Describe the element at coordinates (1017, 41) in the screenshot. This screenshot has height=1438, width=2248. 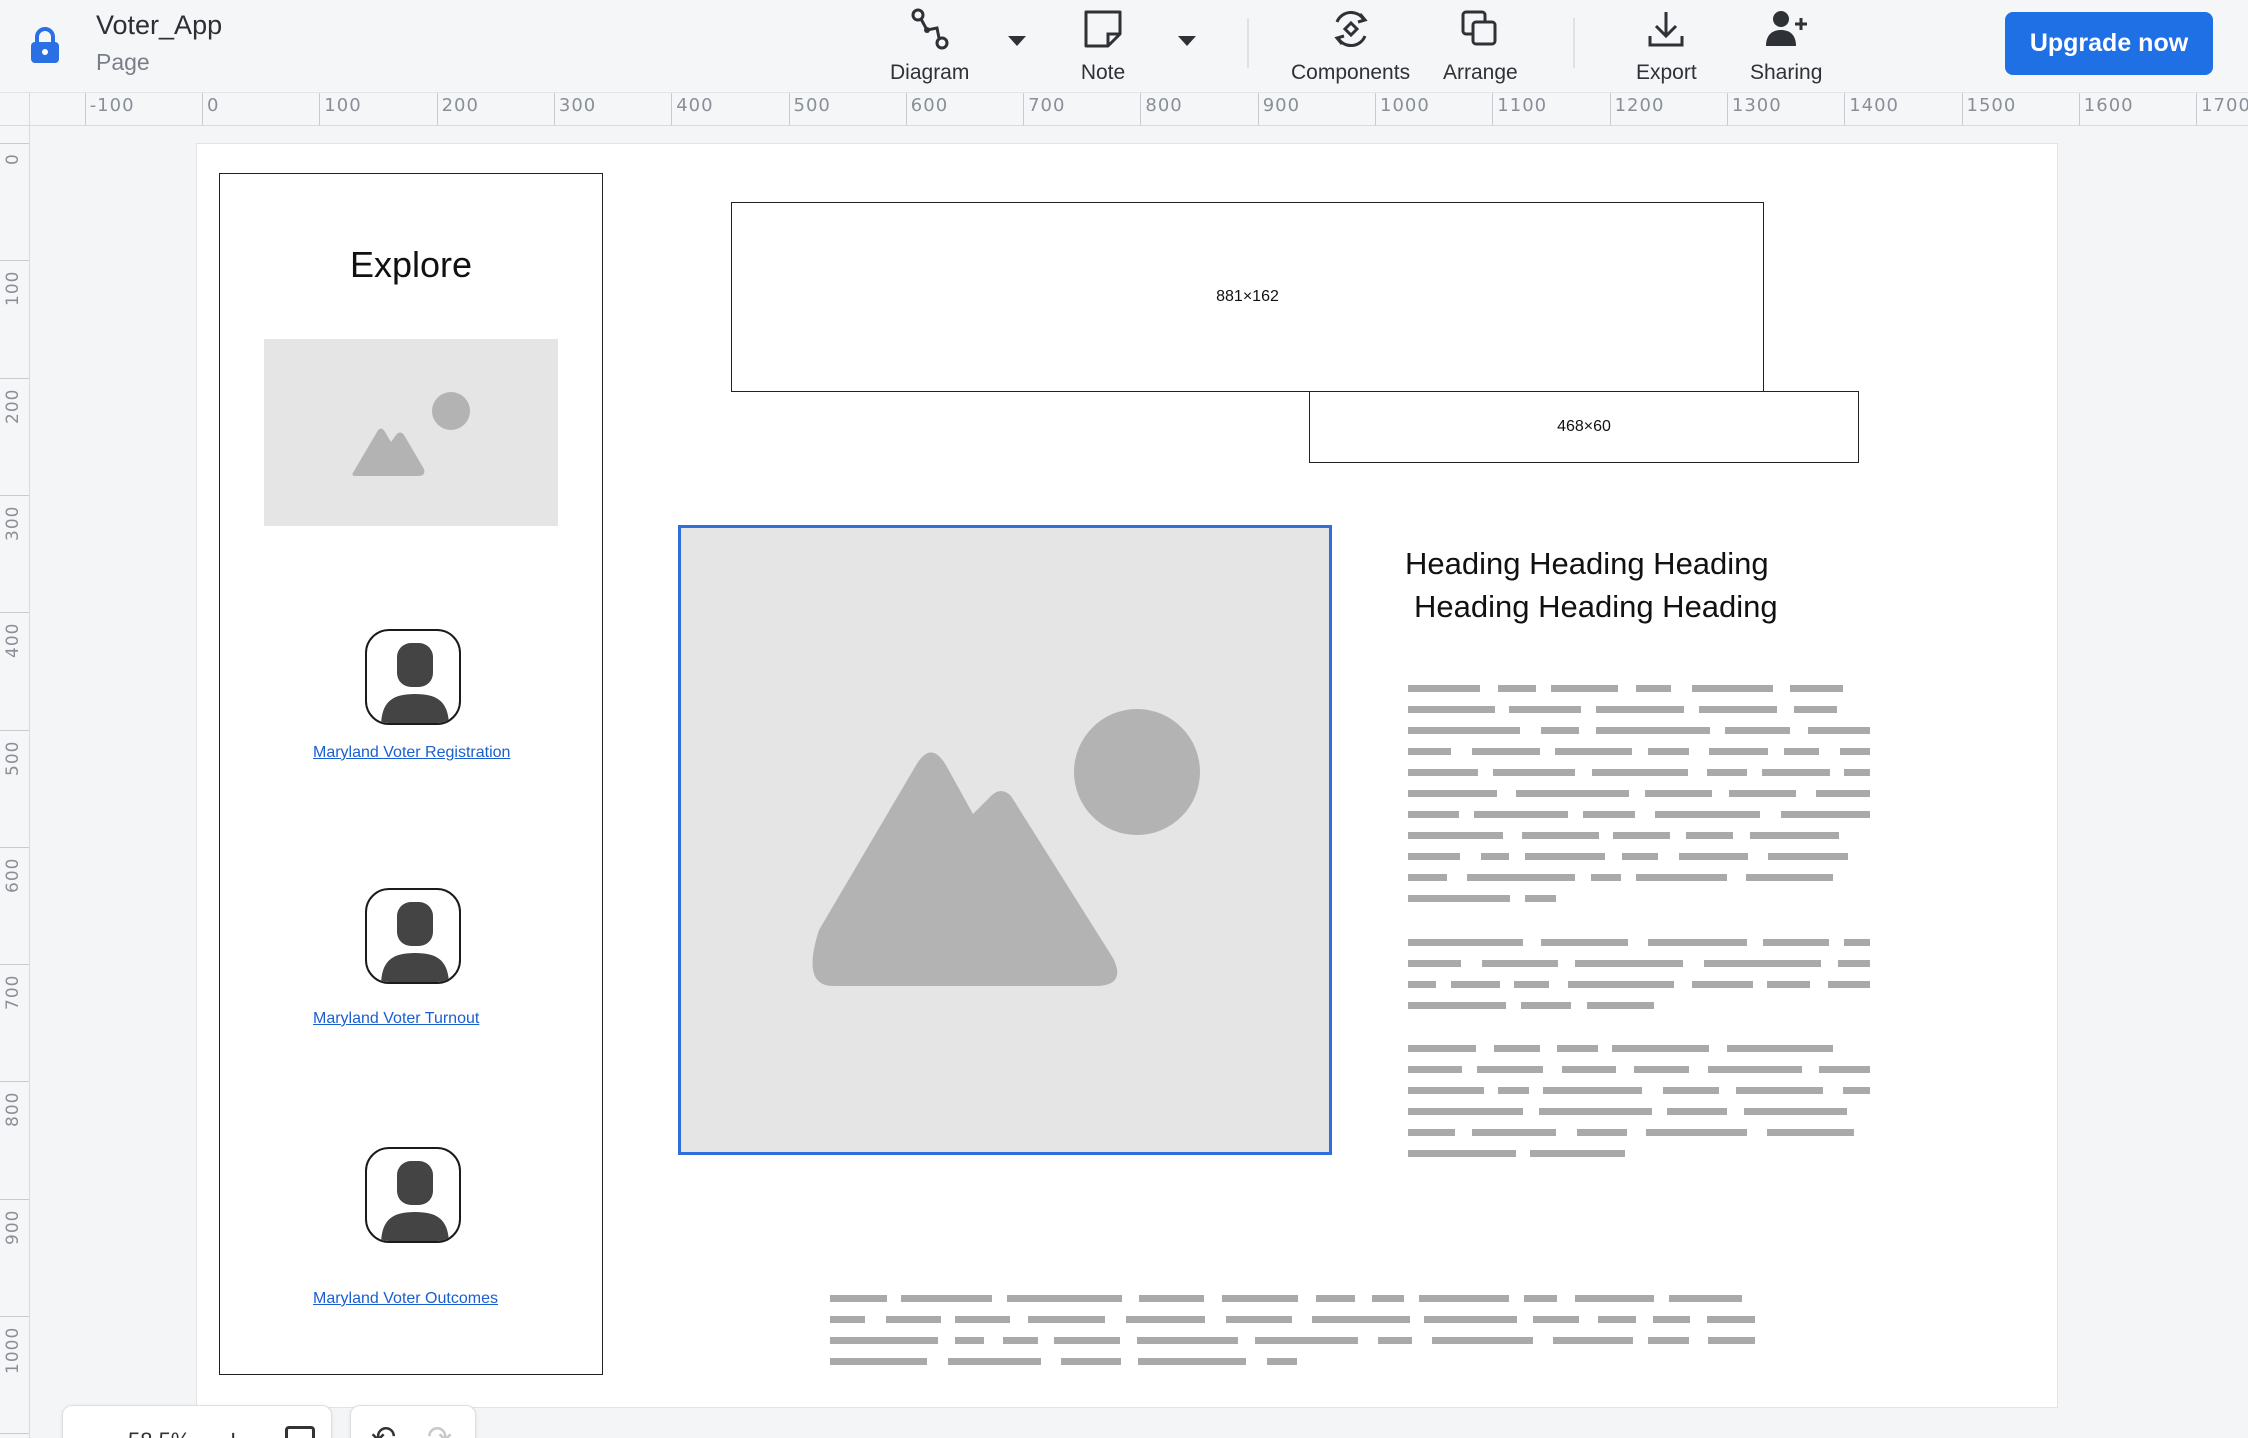
I see `diagram-dropdown-icon` at that location.